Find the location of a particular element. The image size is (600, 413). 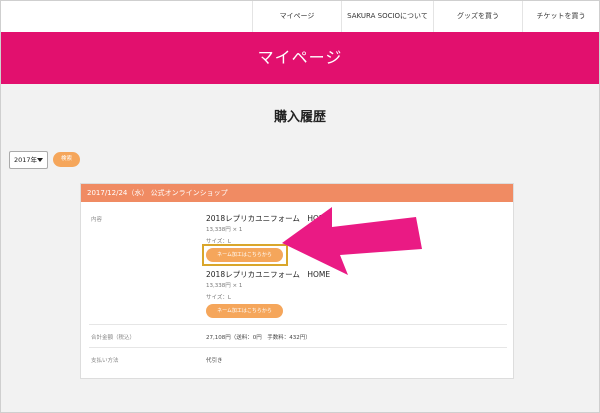

arrow-shape is located at coordinates (352, 241).